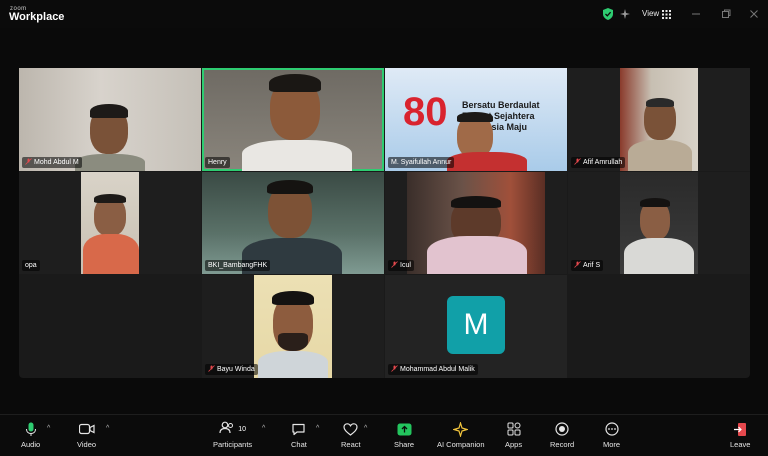 This screenshot has height=456, width=768. I want to click on video-tile: Mohd Abdul M, so click(110, 119).